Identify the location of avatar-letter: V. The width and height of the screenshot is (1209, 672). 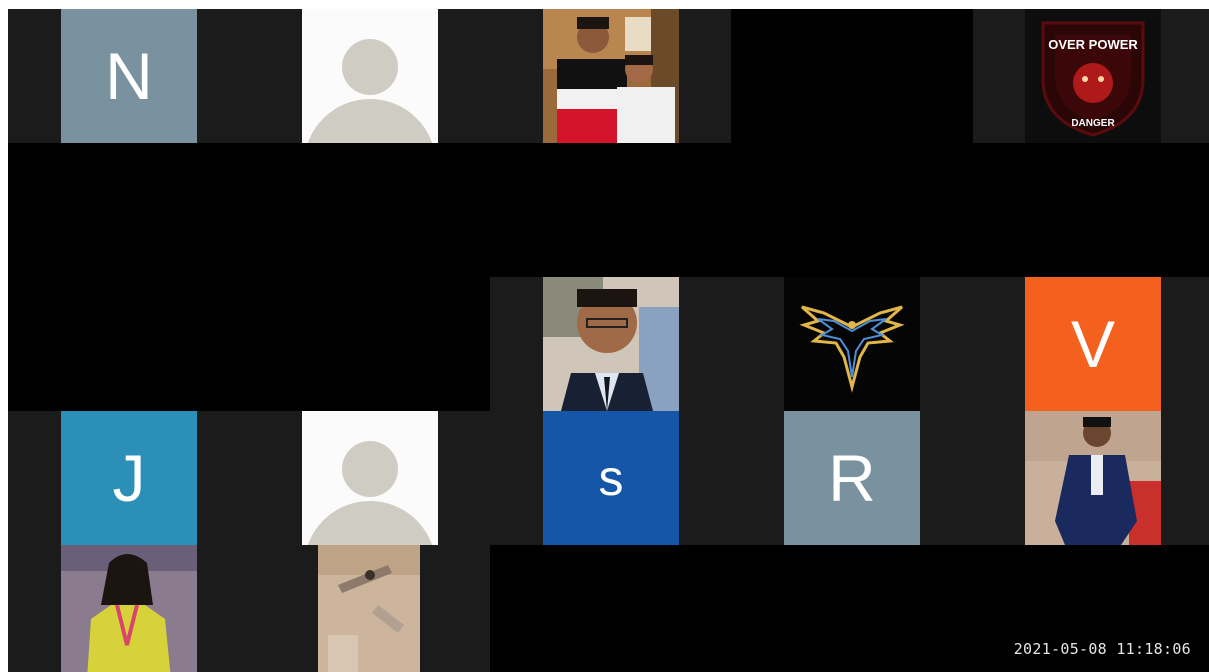
(1093, 344).